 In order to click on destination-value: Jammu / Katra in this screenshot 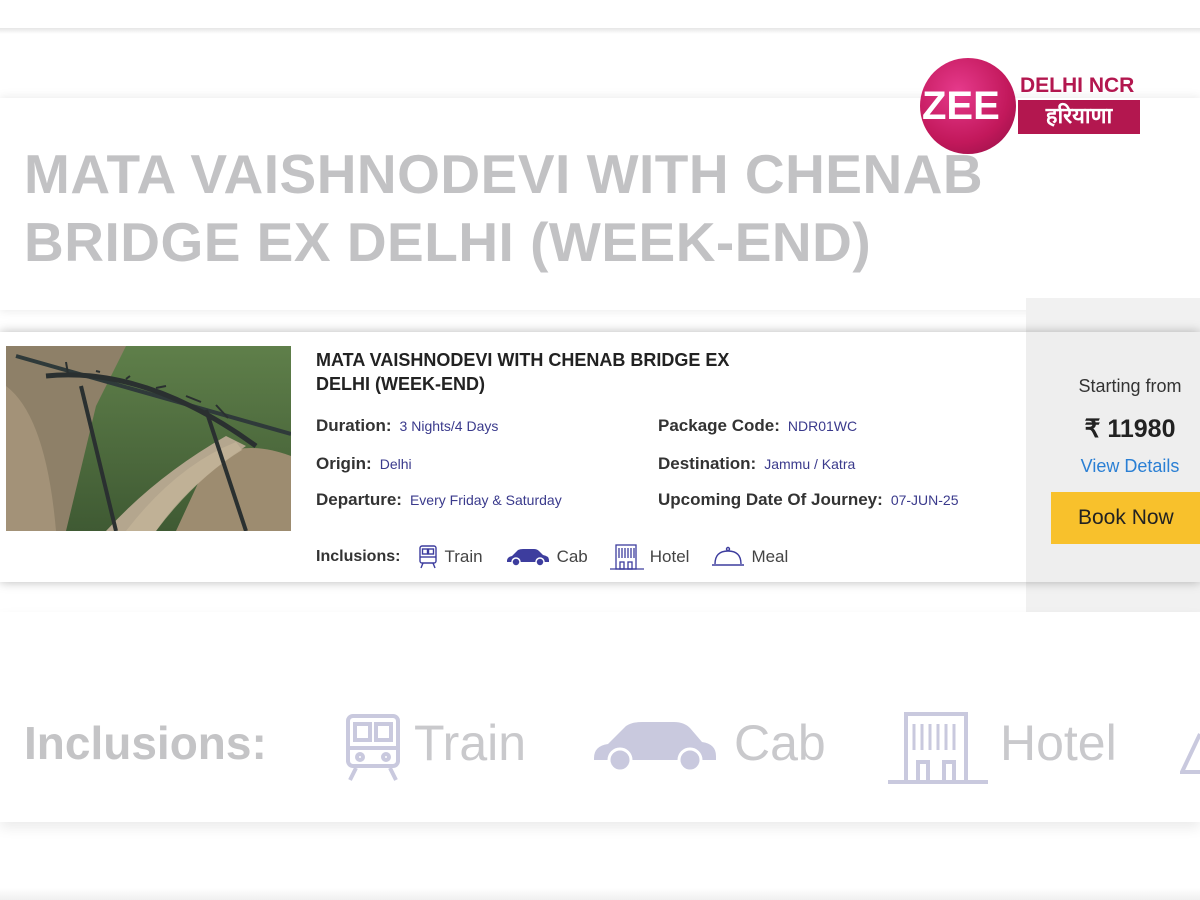, I will do `click(810, 464)`.